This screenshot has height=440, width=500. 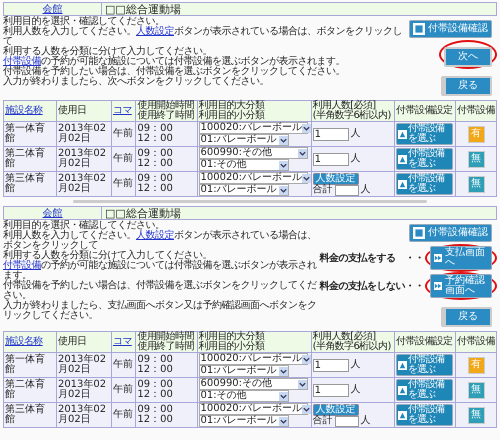 What do you see at coordinates (461, 286) in the screenshot?
I see `forward-button: 予約確認画面へ` at bounding box center [461, 286].